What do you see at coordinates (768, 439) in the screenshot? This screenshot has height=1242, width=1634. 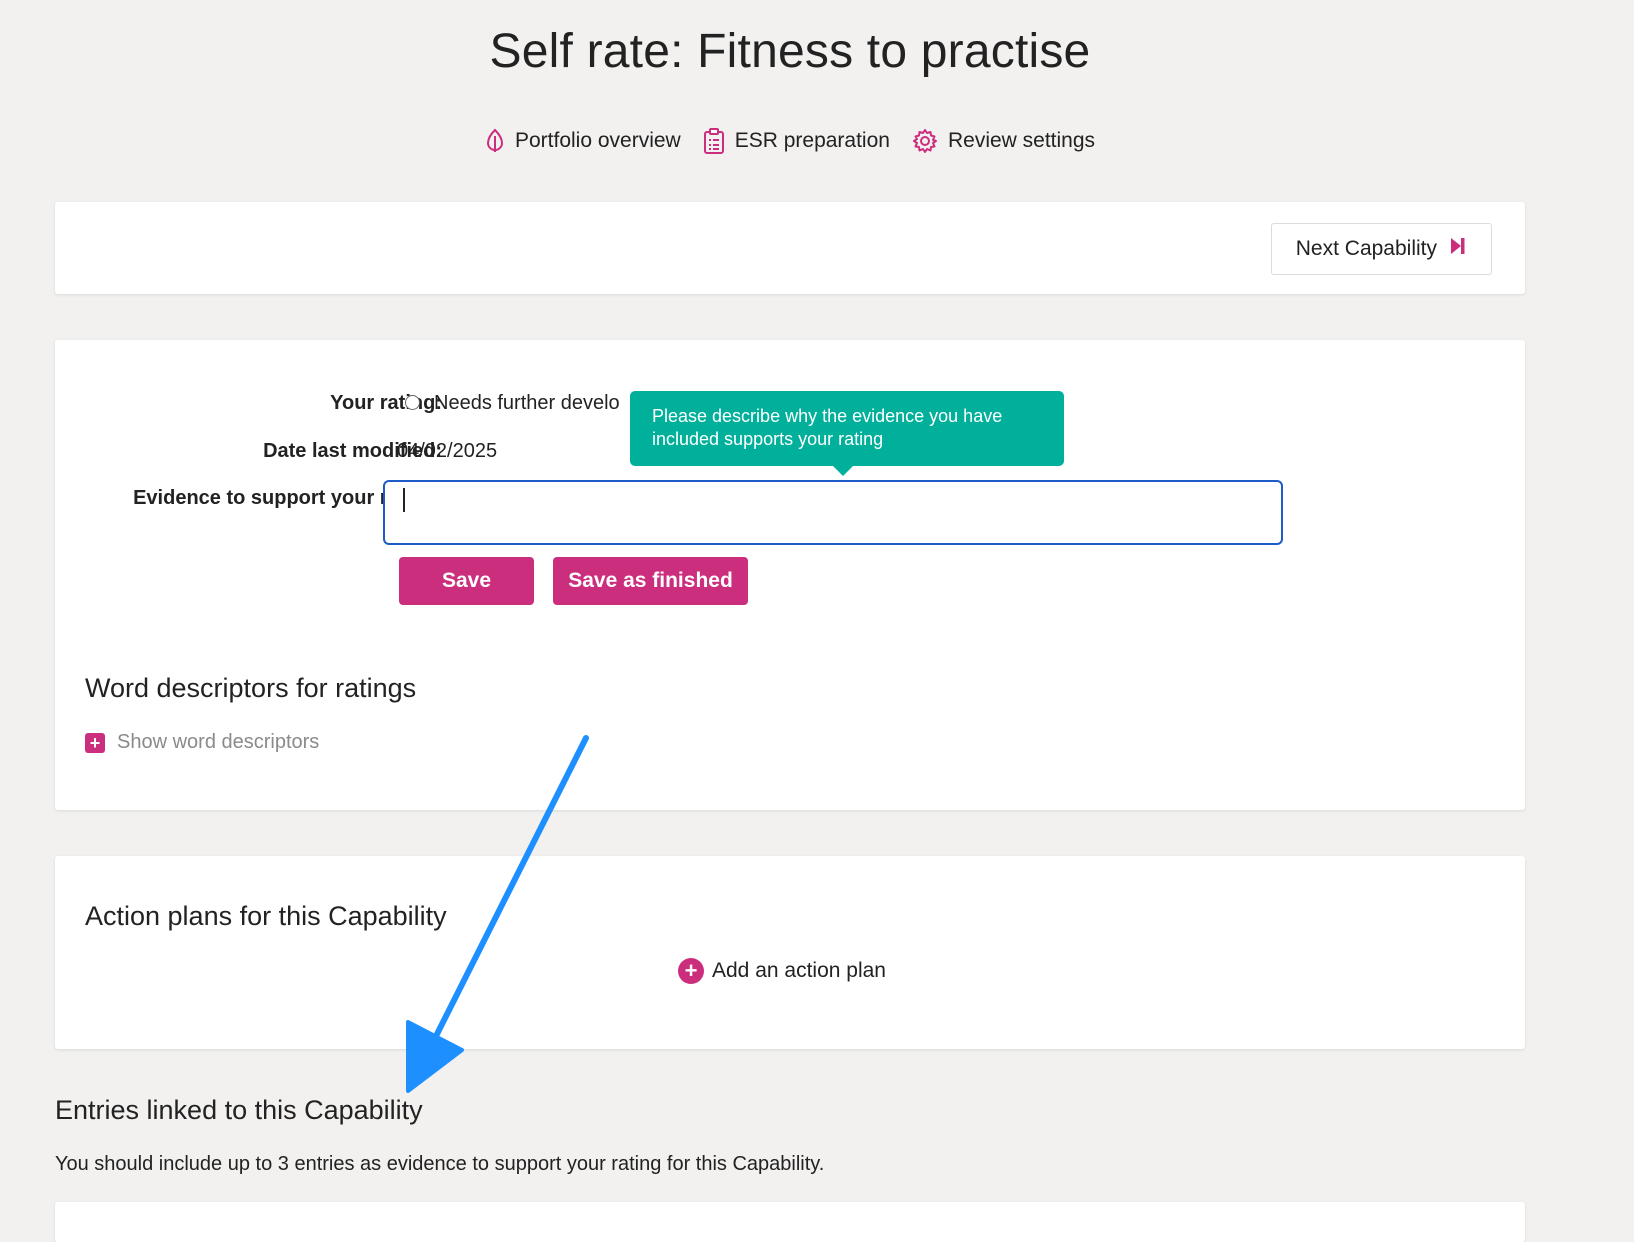 I see `tooltip-line-2: included supports your rating` at bounding box center [768, 439].